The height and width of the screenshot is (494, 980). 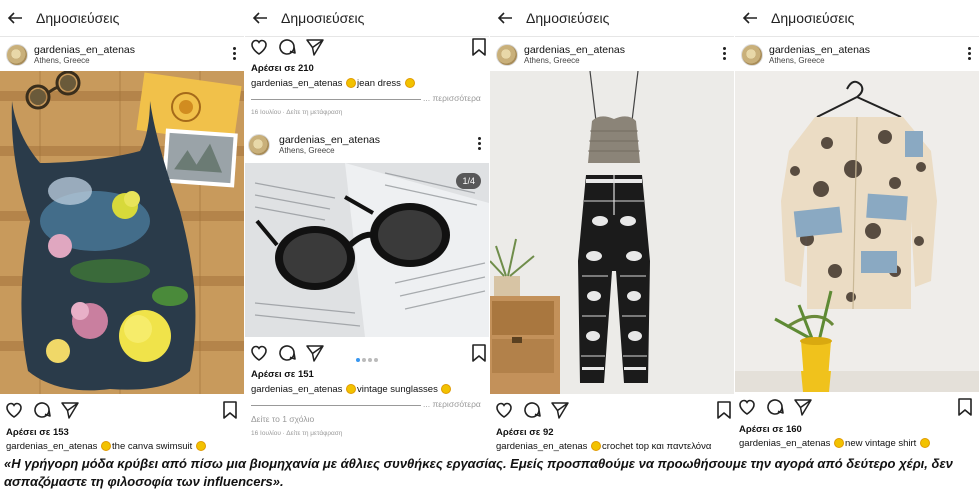 I want to click on caption-text: new vintage shirt, so click(x=881, y=443).